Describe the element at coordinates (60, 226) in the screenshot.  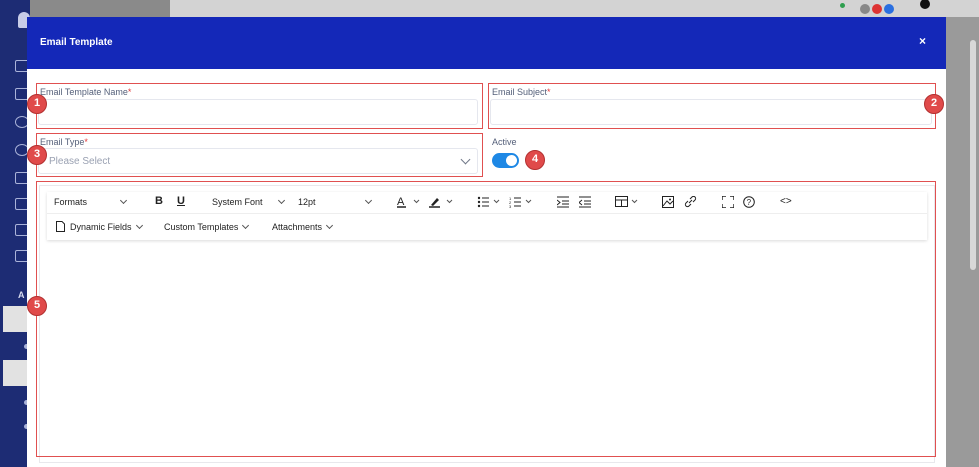
I see `document-icon` at that location.